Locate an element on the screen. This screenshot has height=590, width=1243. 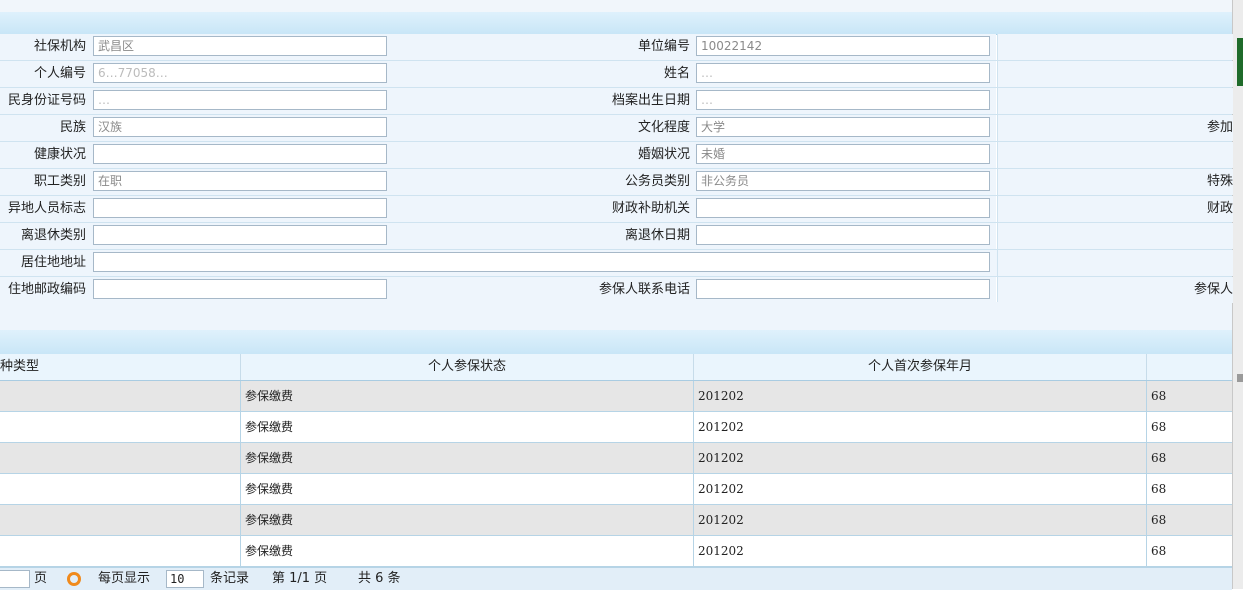
column-header-status: 个人参保状态 is located at coordinates (467, 367).